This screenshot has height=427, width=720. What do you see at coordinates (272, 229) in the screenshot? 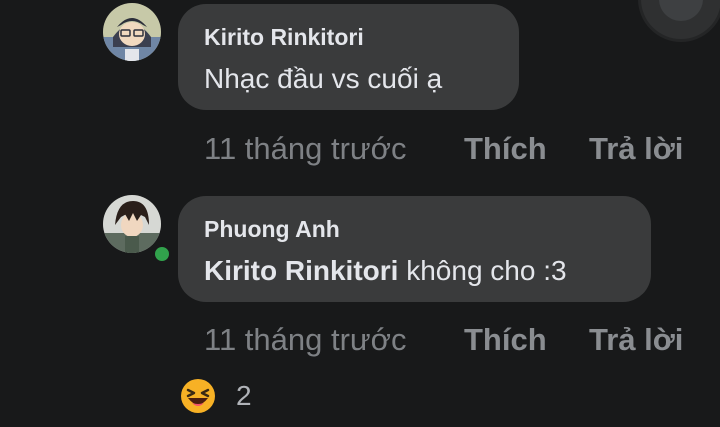
I see `comment-author: Phuong Anh` at bounding box center [272, 229].